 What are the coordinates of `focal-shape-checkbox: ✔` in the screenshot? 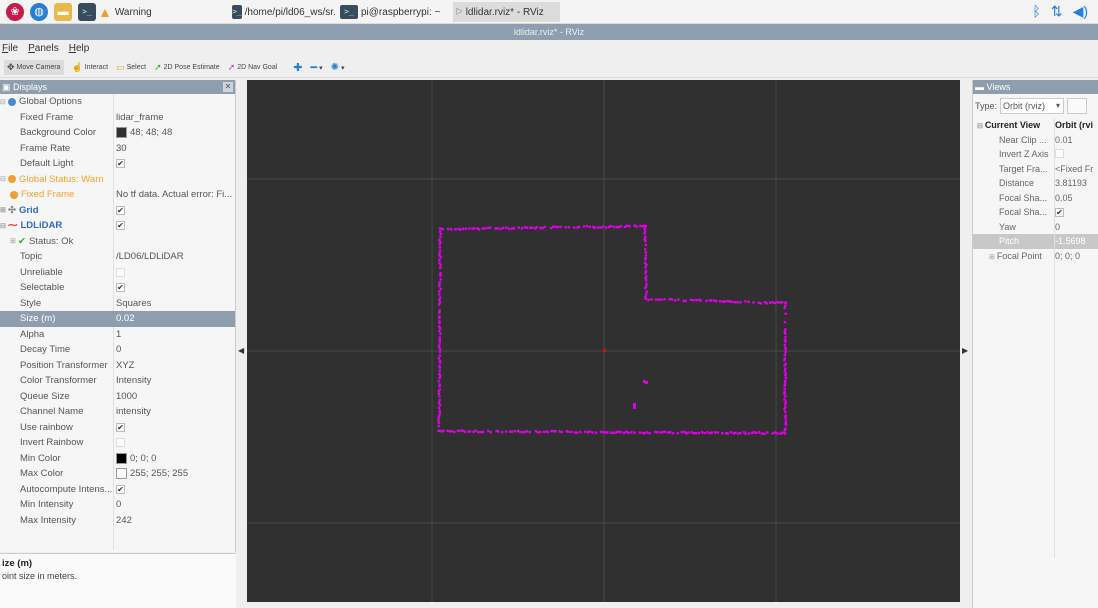 It's located at (1059, 213).